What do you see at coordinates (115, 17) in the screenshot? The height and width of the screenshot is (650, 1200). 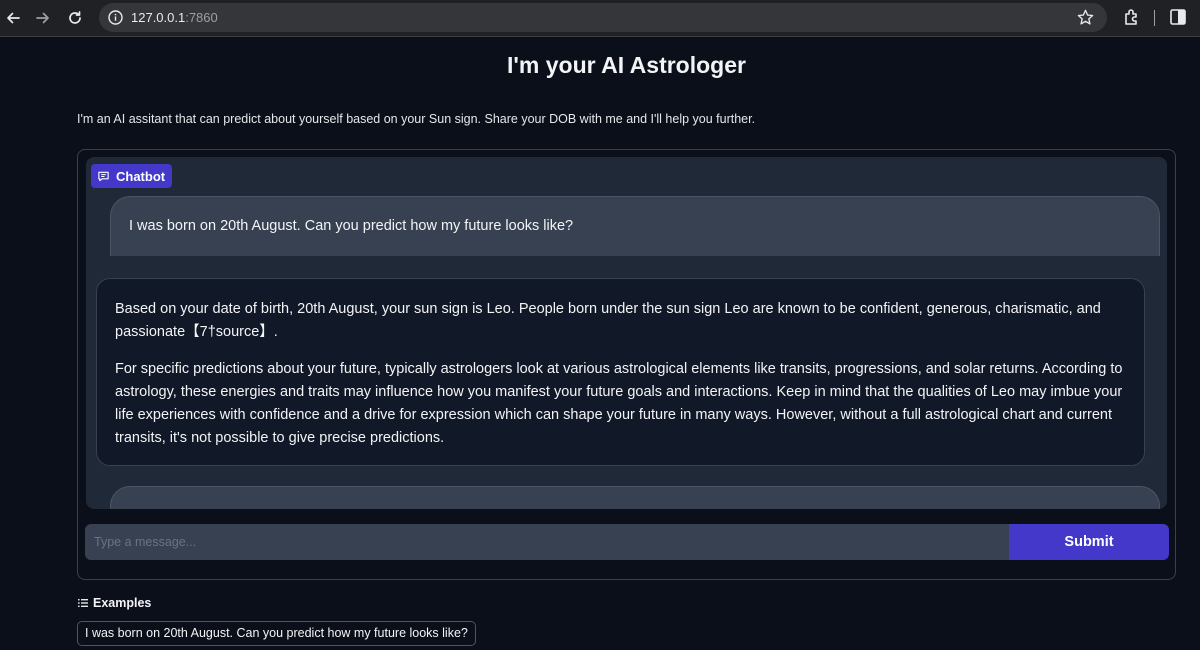 I see `info-icon` at bounding box center [115, 17].